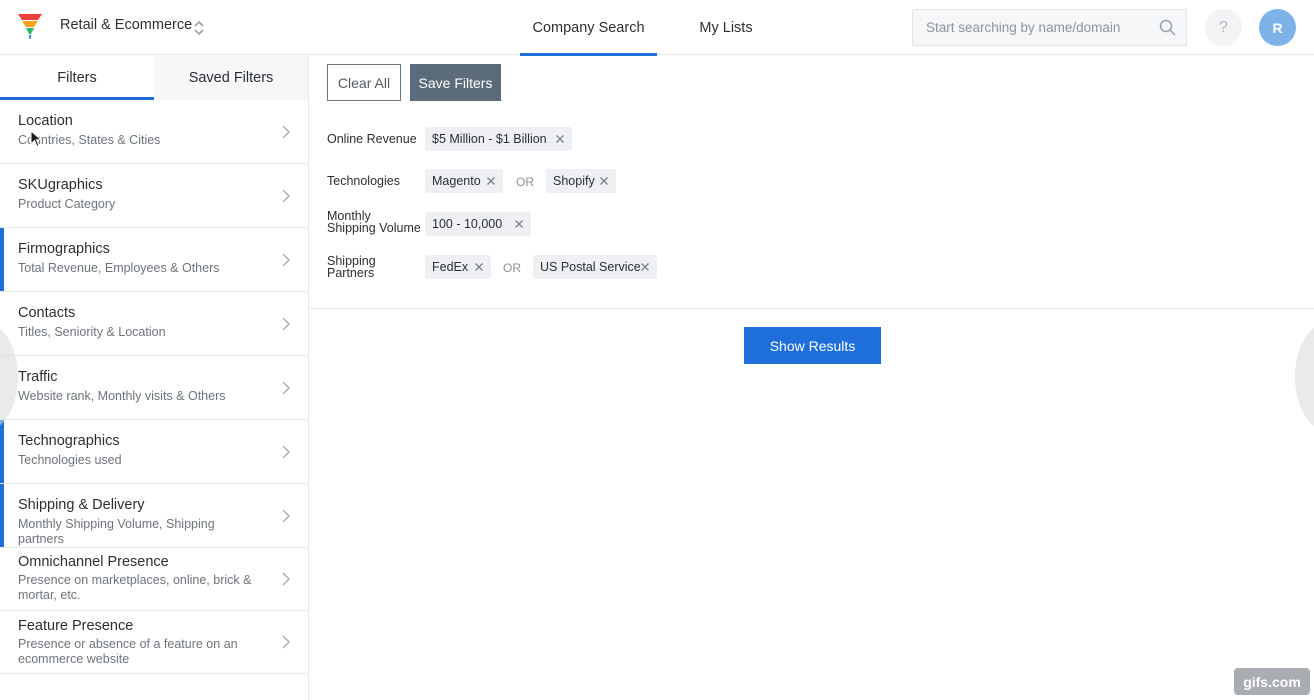  Describe the element at coordinates (726, 27) in the screenshot. I see `tab-my-lists: My Lists` at that location.